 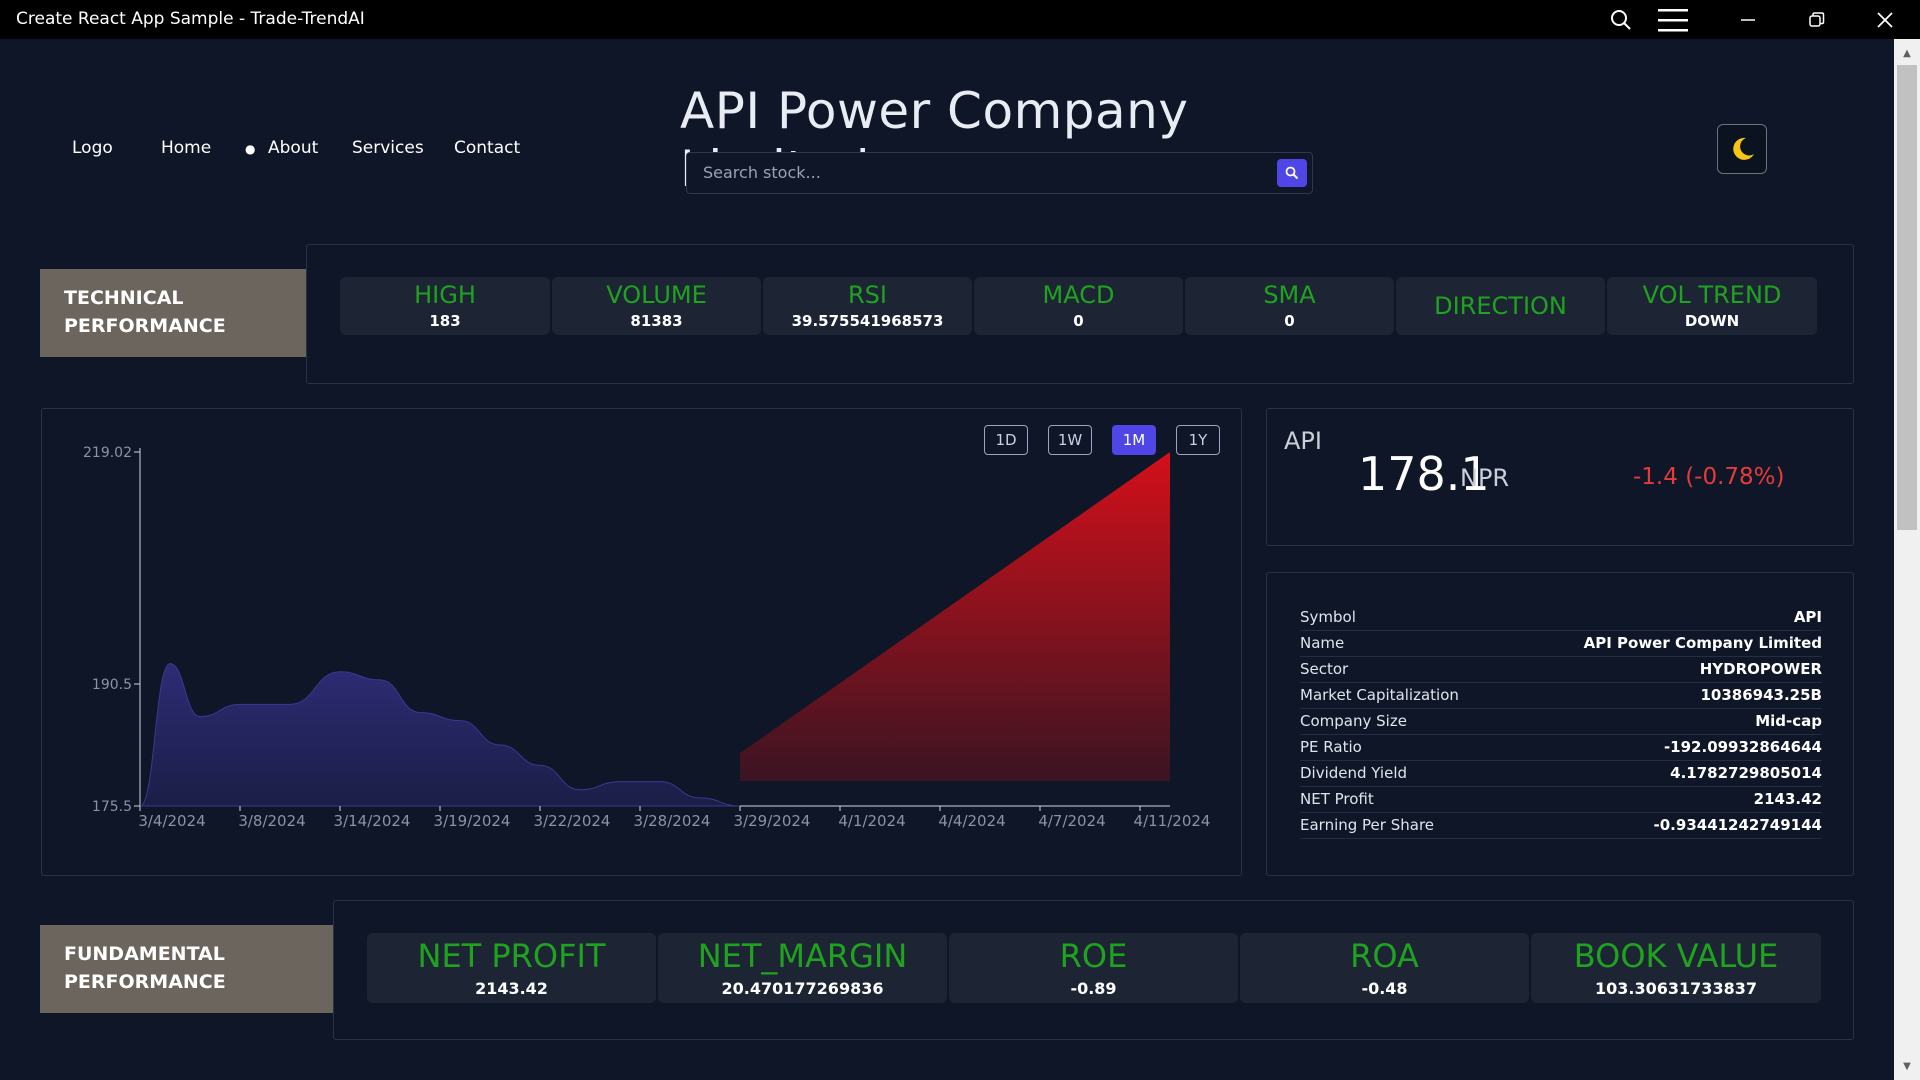 I want to click on x-tick-label: 3/4/2024, so click(x=171, y=821).